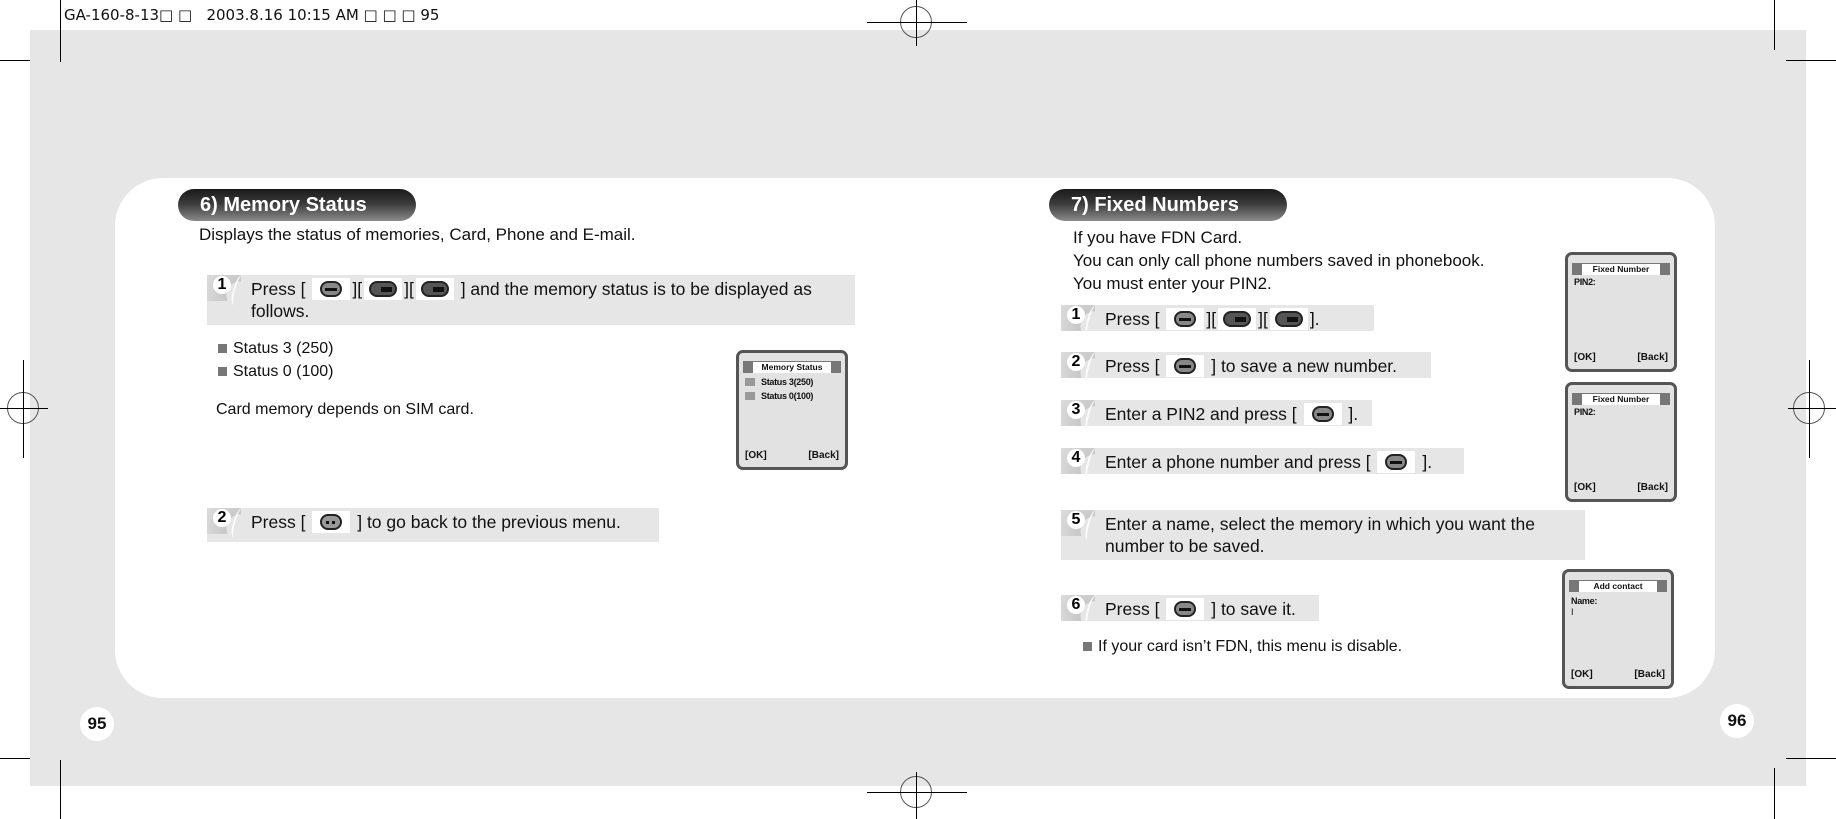 This screenshot has width=1836, height=819. What do you see at coordinates (1621, 312) in the screenshot?
I see `phone-screen-fixed-number-1: Fixed Number PIN2: [OK] [Back]` at bounding box center [1621, 312].